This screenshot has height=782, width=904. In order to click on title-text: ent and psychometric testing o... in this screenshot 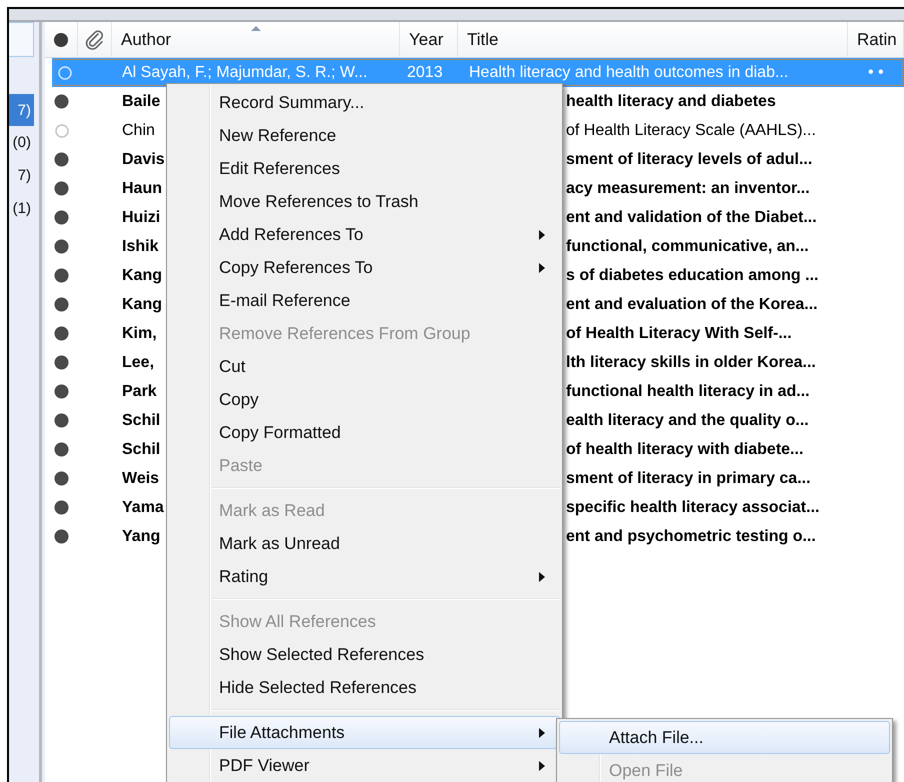, I will do `click(691, 536)`.